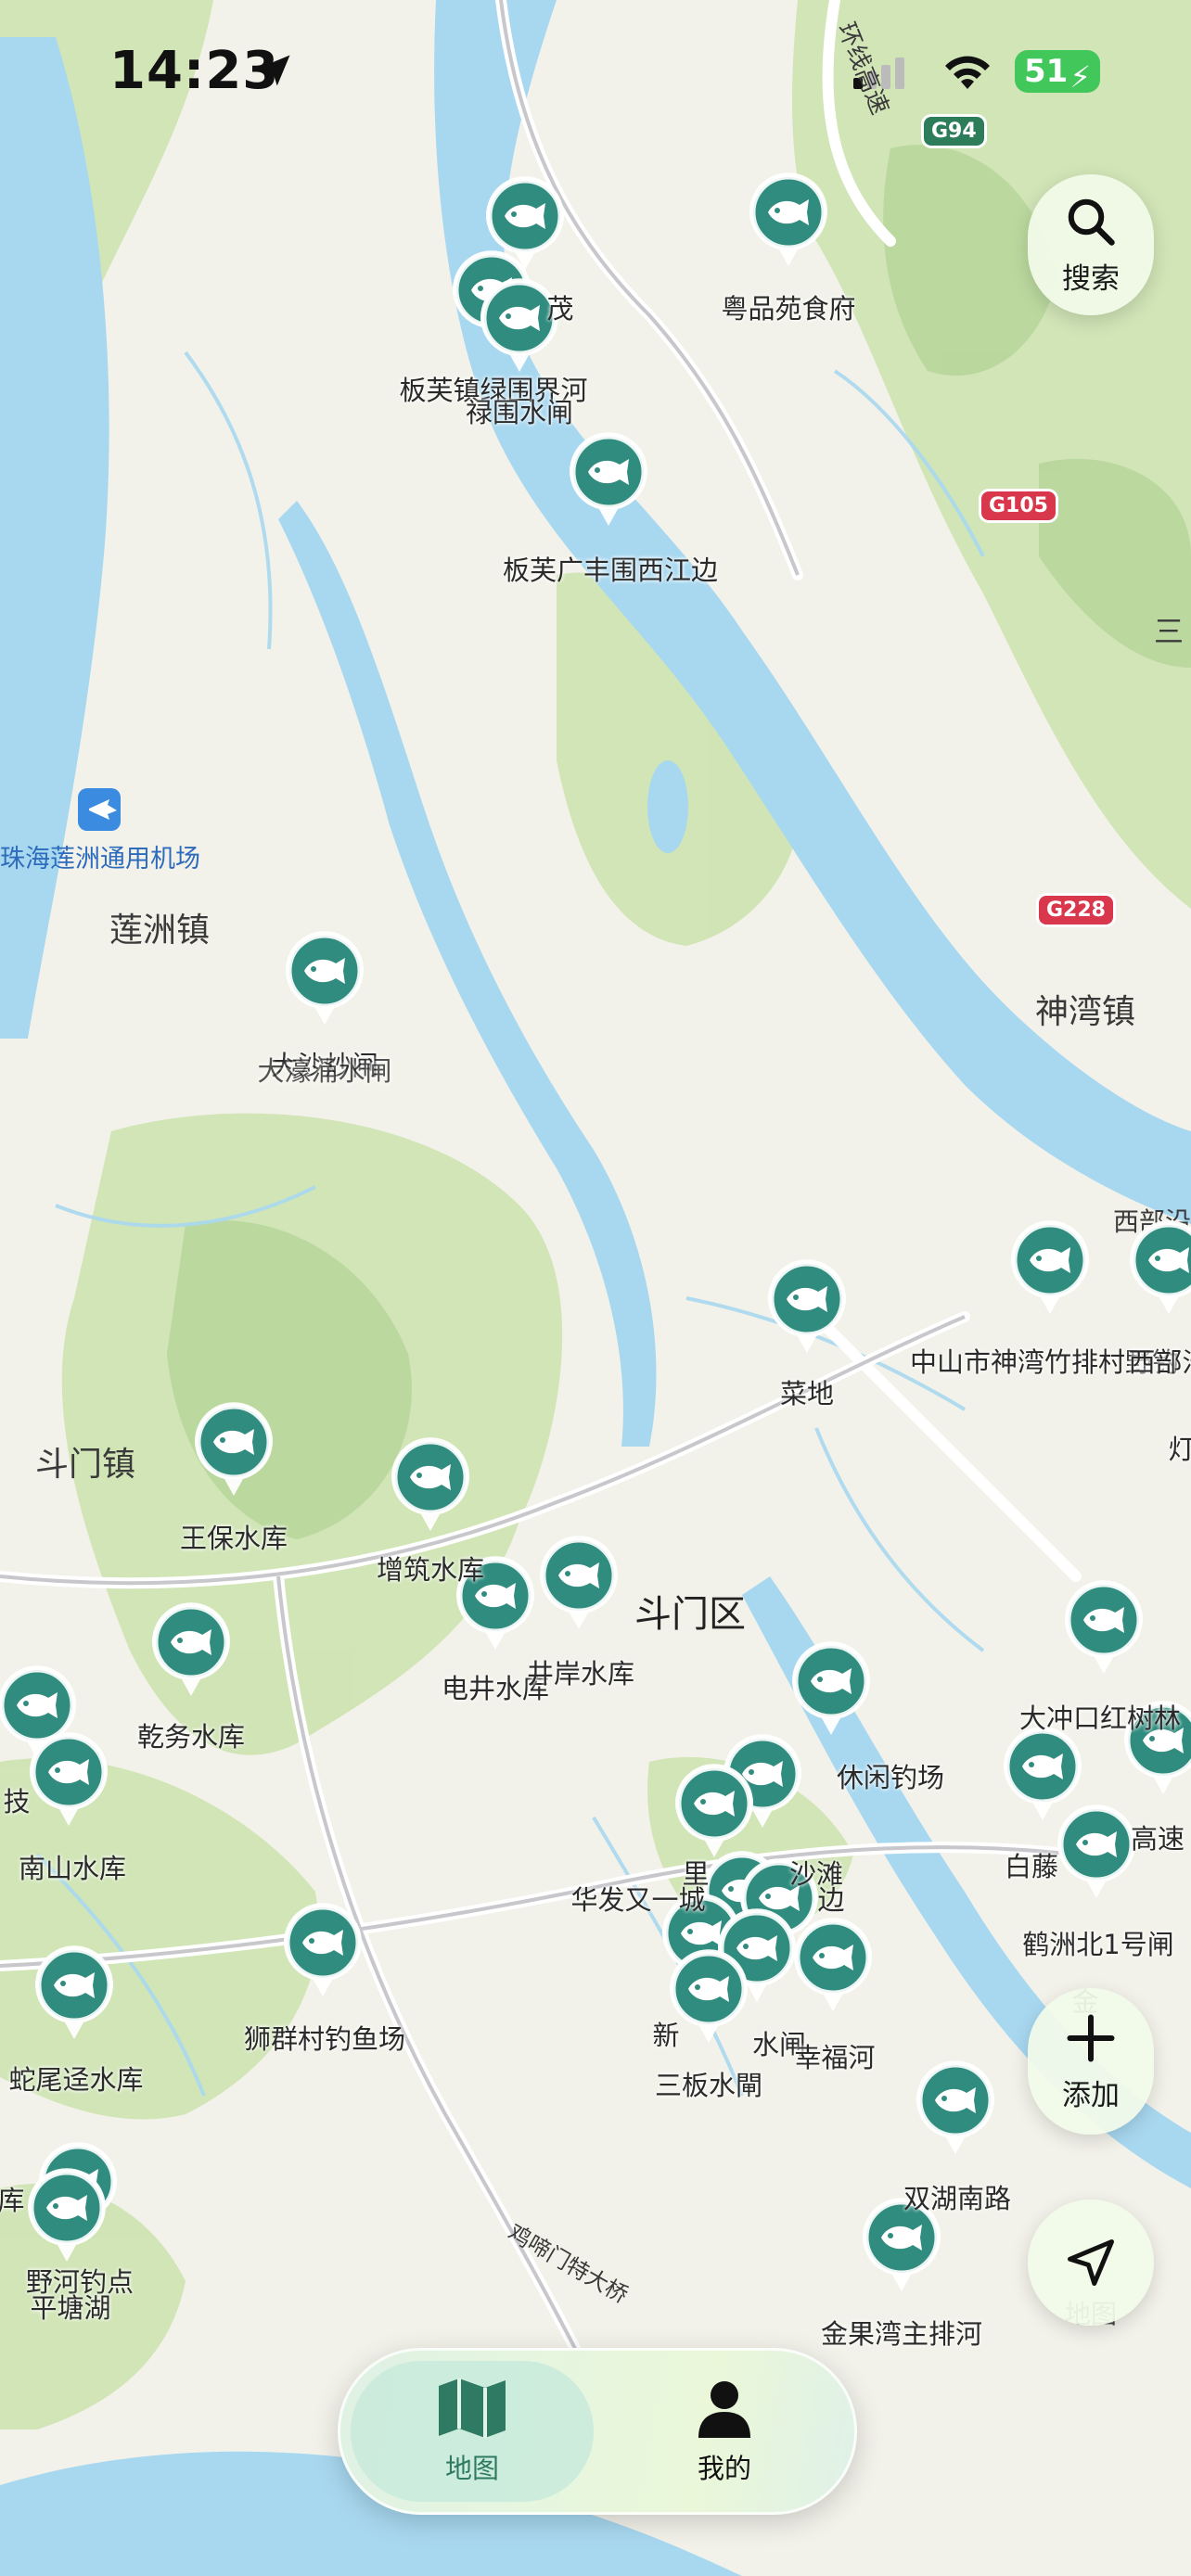  I want to click on search-icon, so click(1091, 222).